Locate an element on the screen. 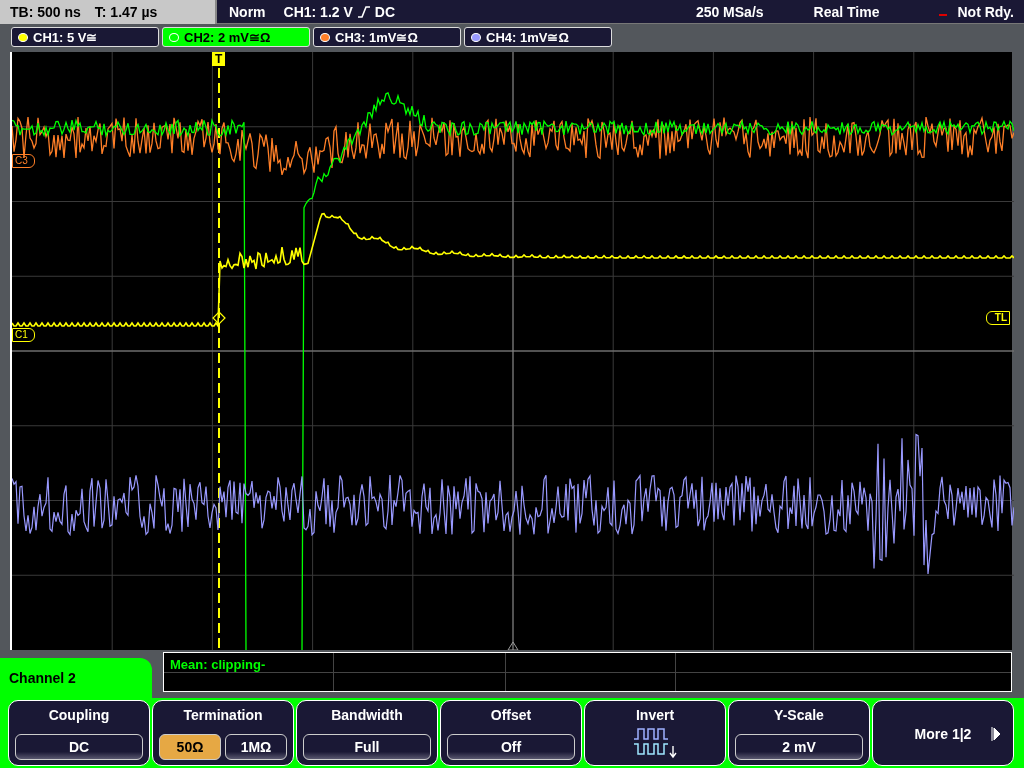  softkey-panel: More 1|2 is located at coordinates (943, 733).